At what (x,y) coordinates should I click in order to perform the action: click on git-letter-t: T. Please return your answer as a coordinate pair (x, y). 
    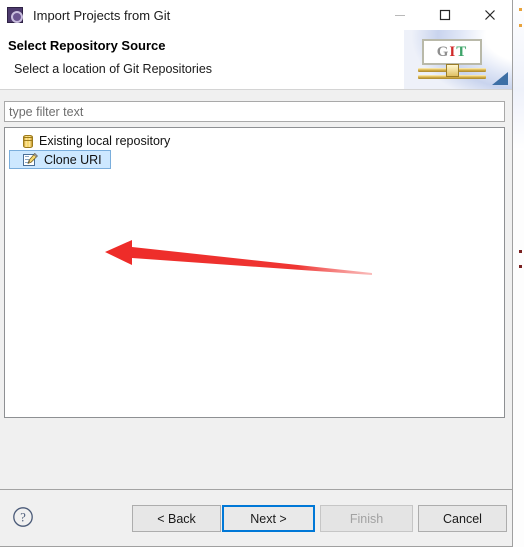
    Looking at the image, I should click on (462, 51).